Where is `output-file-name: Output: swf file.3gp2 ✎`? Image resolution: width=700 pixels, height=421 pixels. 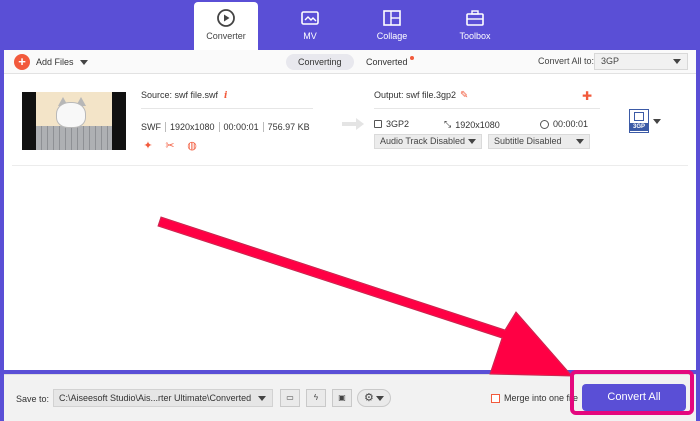
output-file-name: Output: swf file.3gp2 ✎ is located at coordinates (421, 95).